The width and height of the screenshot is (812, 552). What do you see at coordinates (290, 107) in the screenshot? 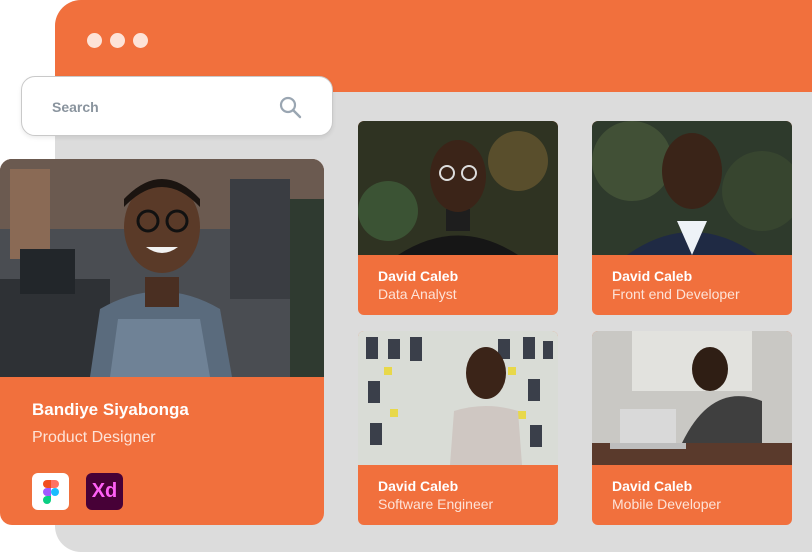
I see `search-icon` at bounding box center [290, 107].